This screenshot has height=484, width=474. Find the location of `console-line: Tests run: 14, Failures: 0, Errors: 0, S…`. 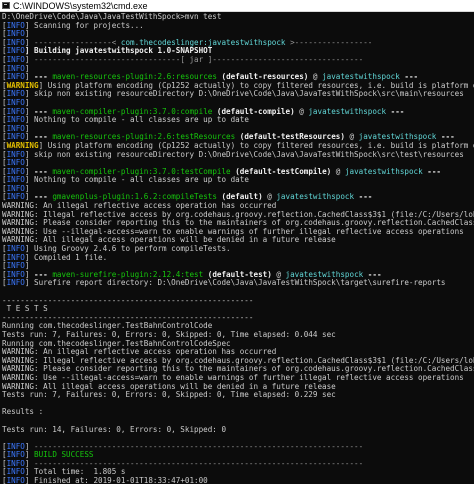

console-line: Tests run: 14, Failures: 0, Errors: 0, S… is located at coordinates (238, 429).